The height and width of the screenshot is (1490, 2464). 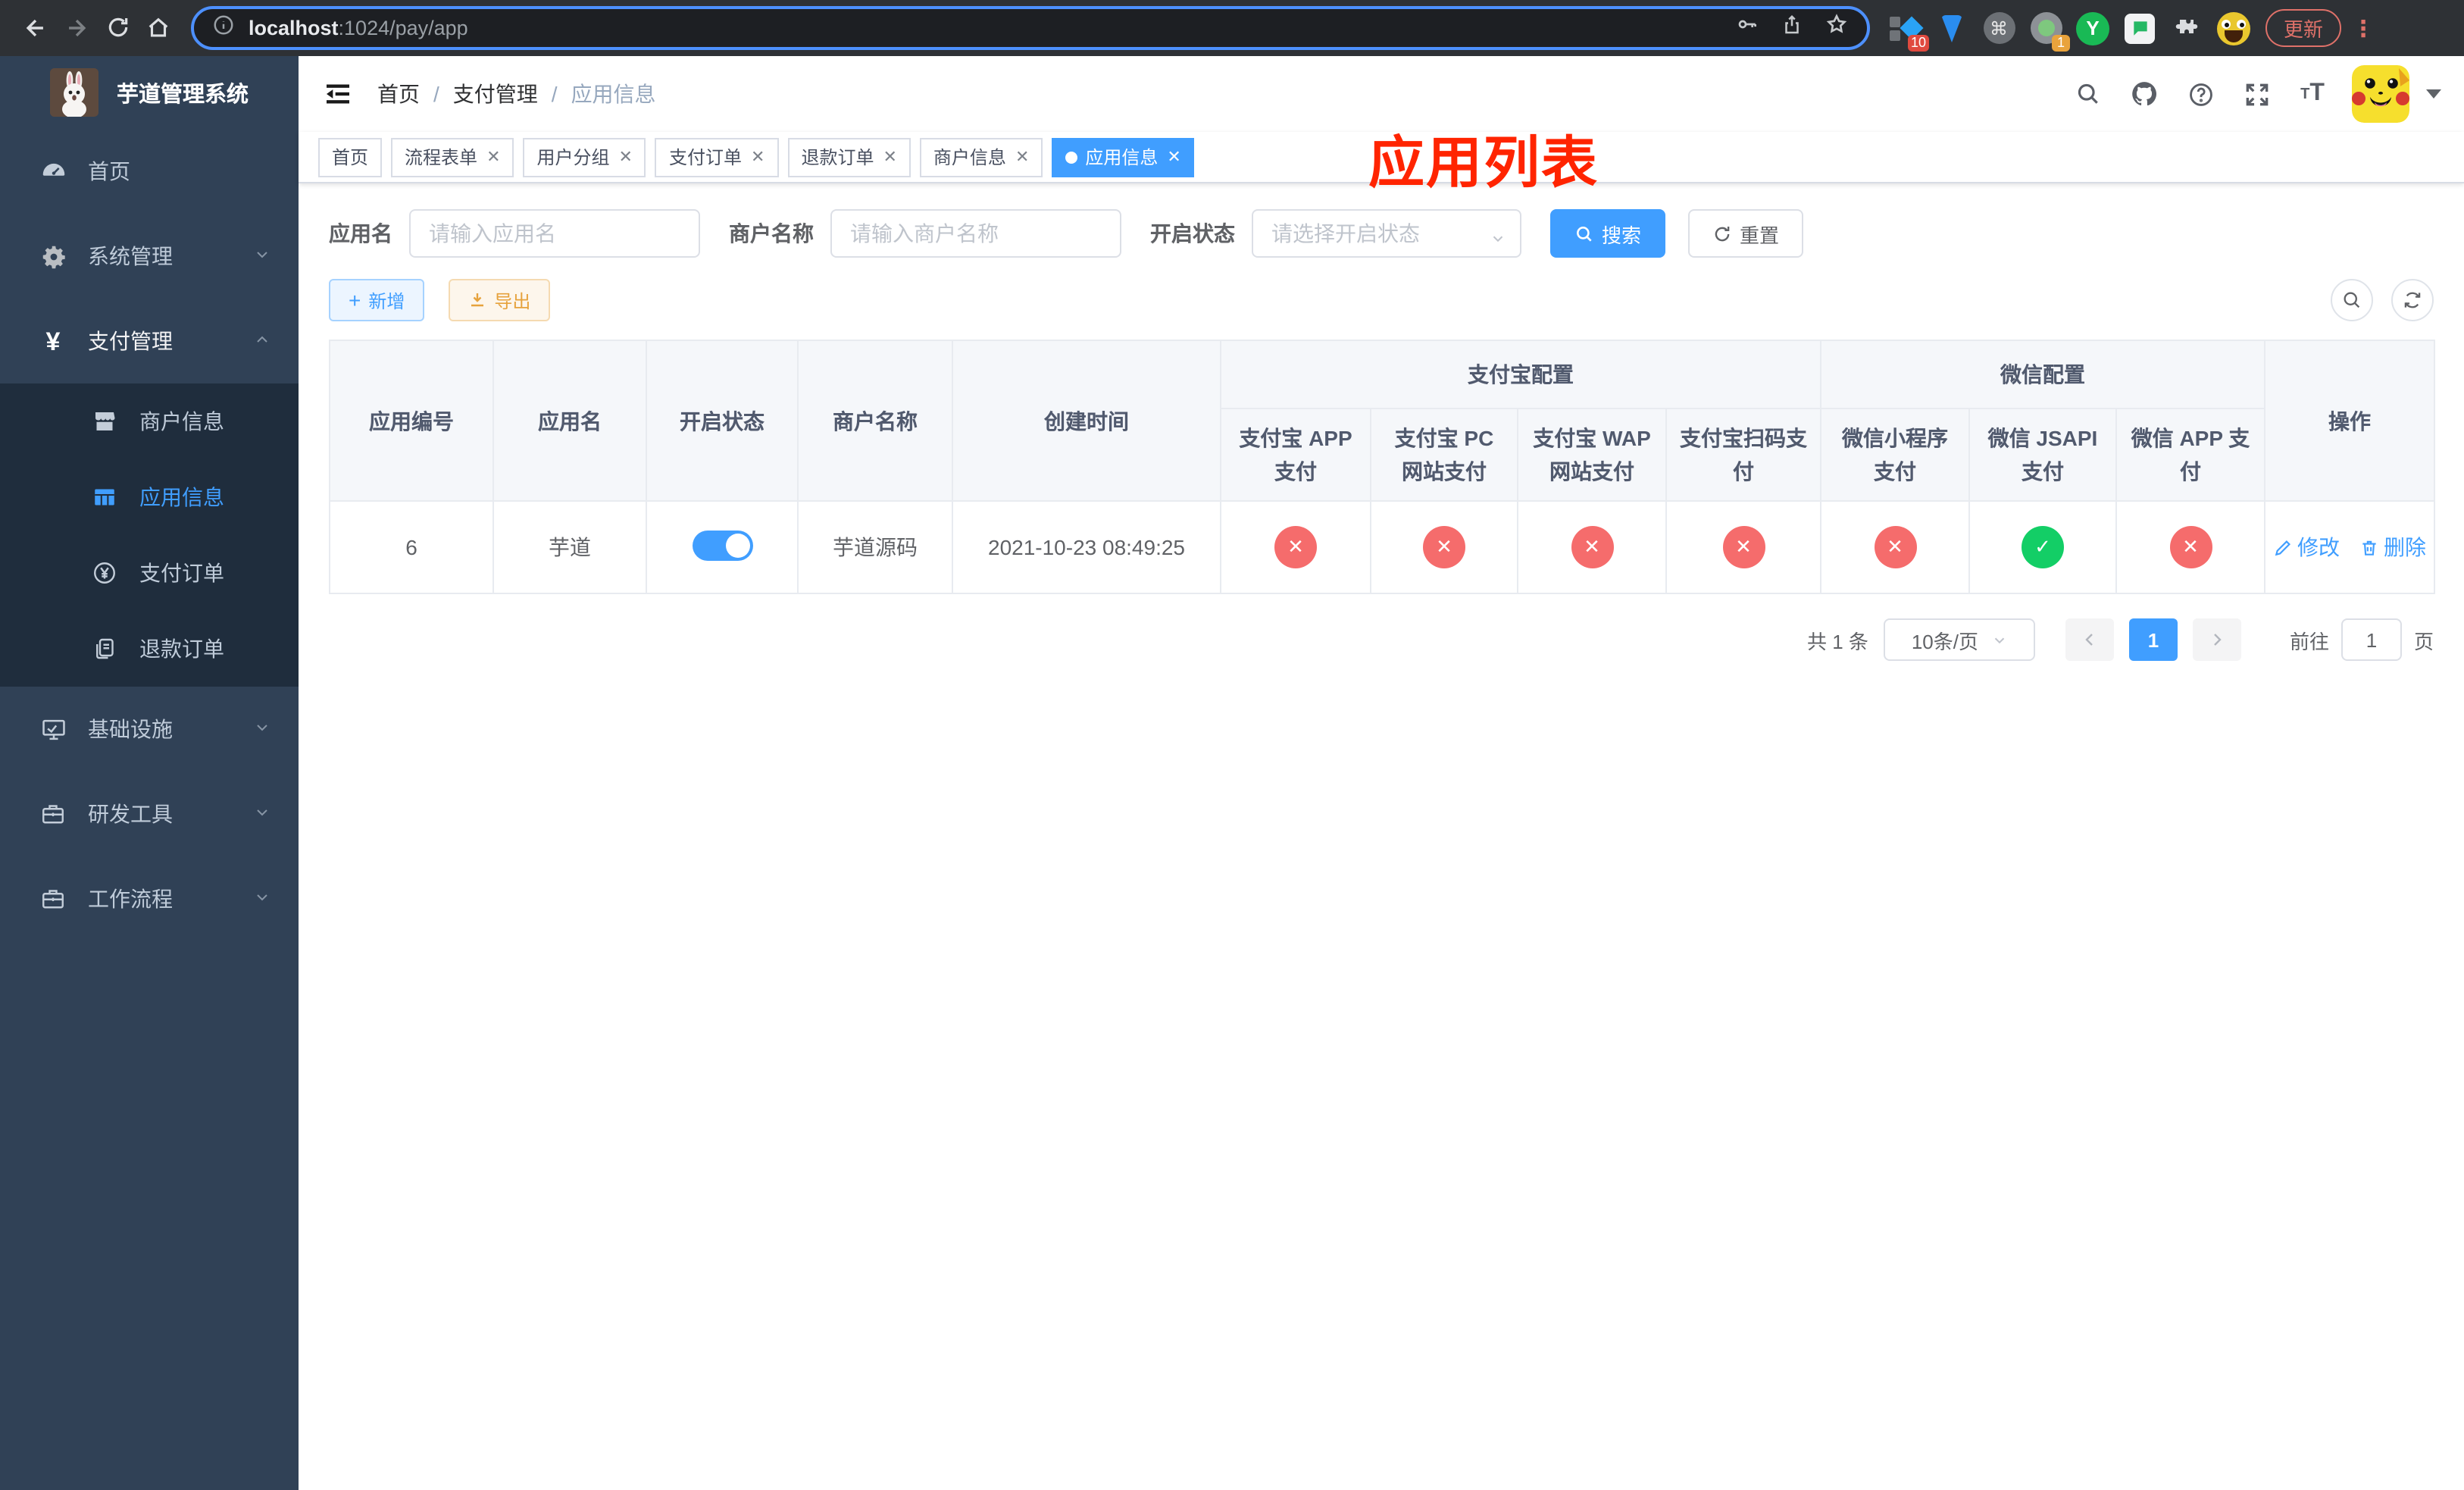 I want to click on help-icon, so click(x=2200, y=94).